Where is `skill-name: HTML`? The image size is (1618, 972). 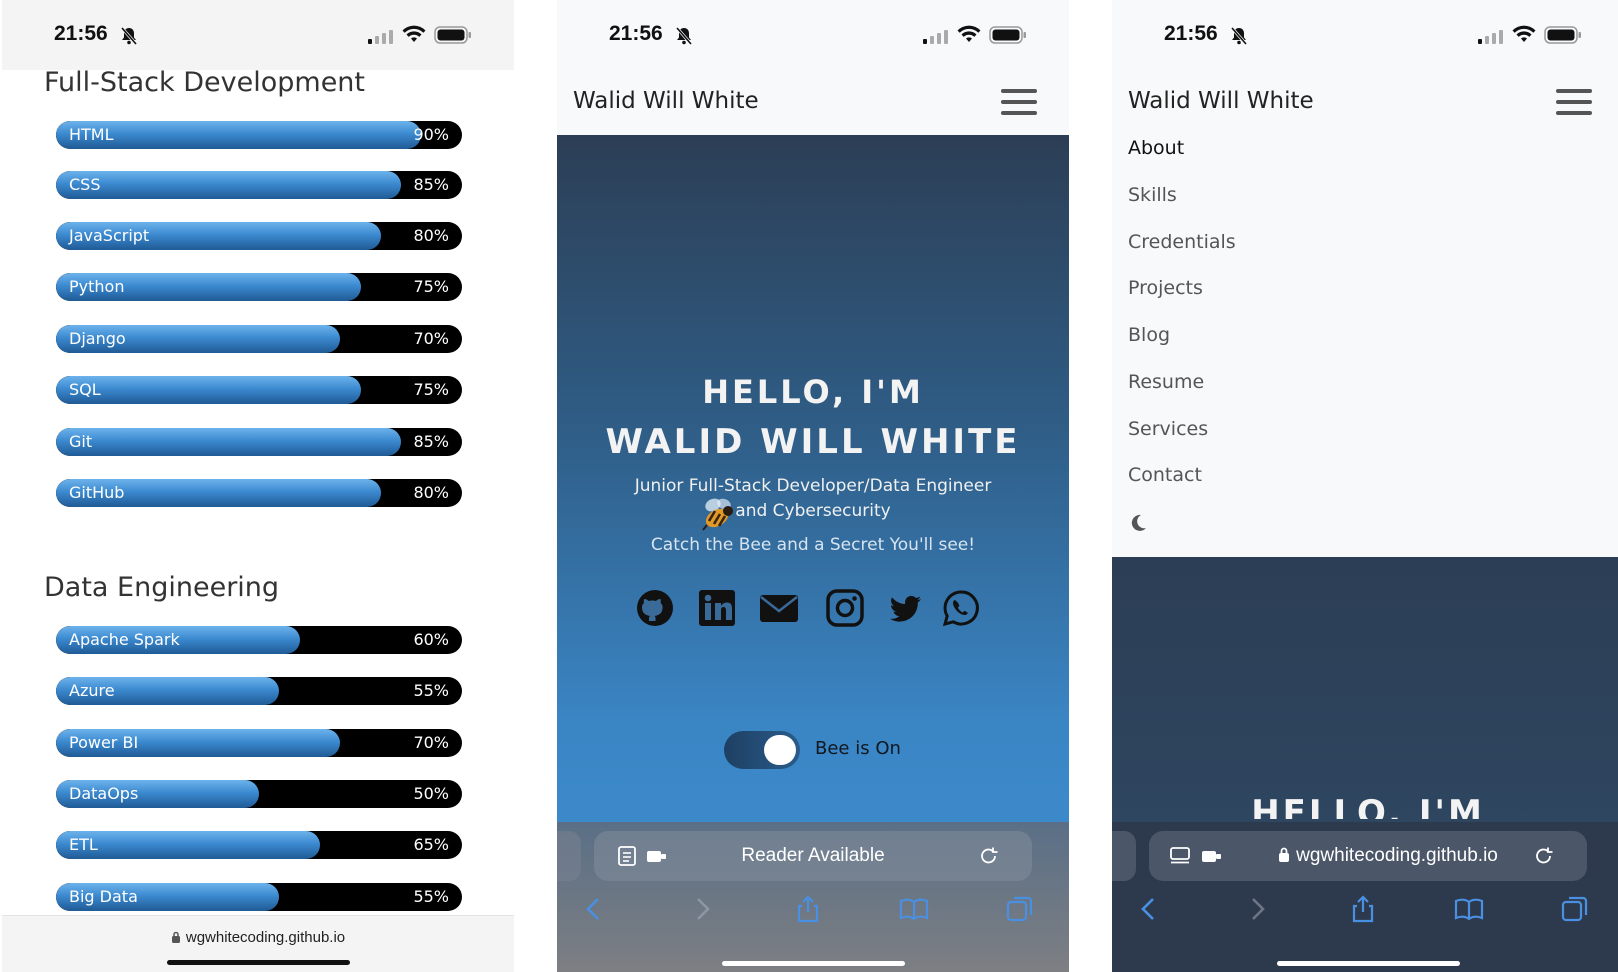 skill-name: HTML is located at coordinates (91, 134).